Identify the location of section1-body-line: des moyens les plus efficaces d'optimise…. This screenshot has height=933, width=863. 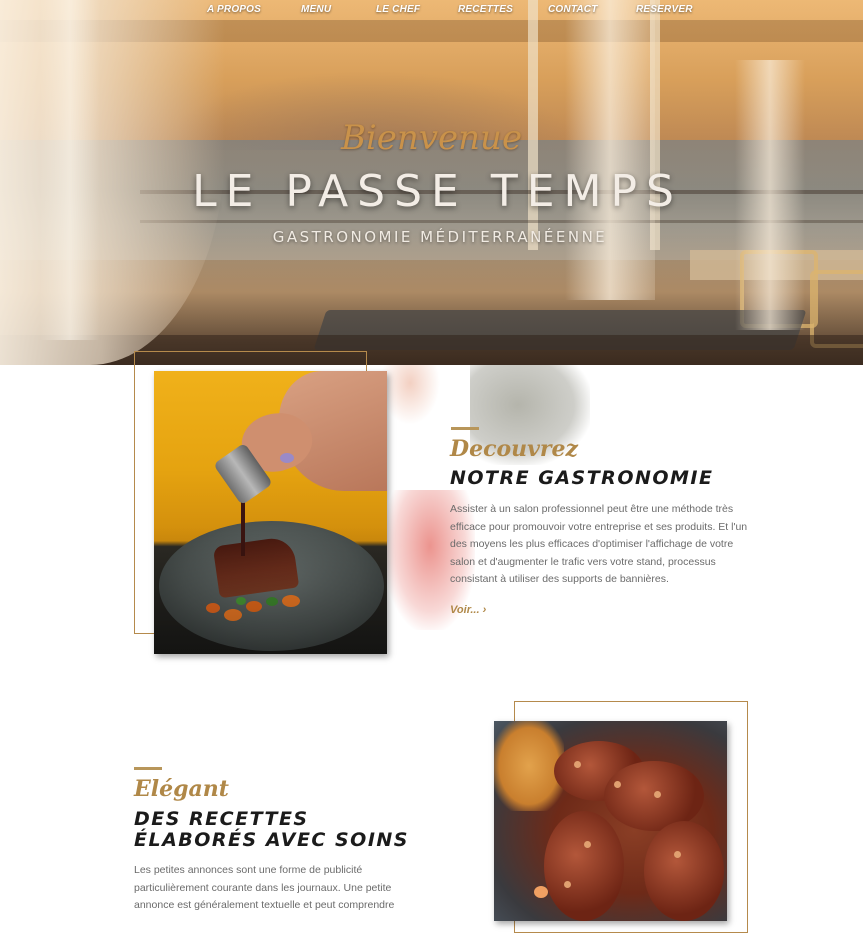
(592, 544).